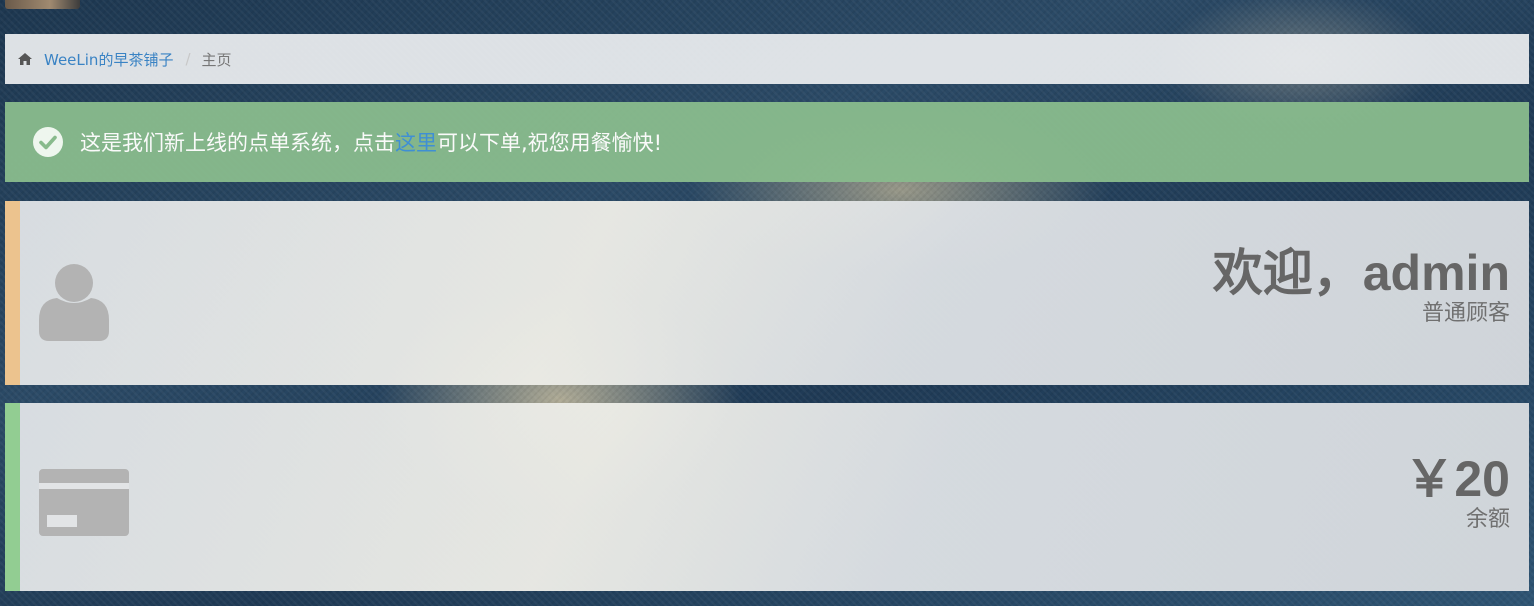 This screenshot has width=1534, height=606. Describe the element at coordinates (48, 142) in the screenshot. I see `check-circle-icon` at that location.